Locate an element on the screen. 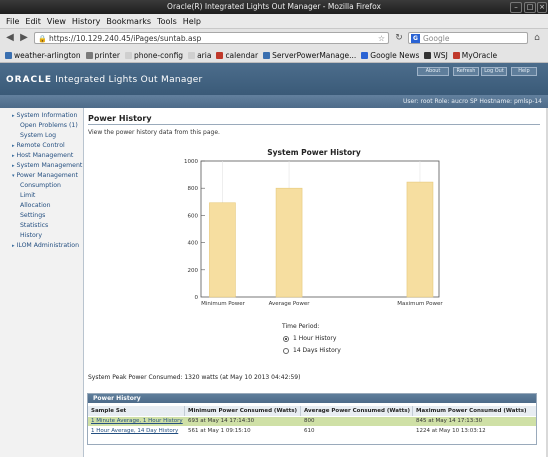 The width and height of the screenshot is (548, 457). menu-tools: Tools is located at coordinates (167, 21).